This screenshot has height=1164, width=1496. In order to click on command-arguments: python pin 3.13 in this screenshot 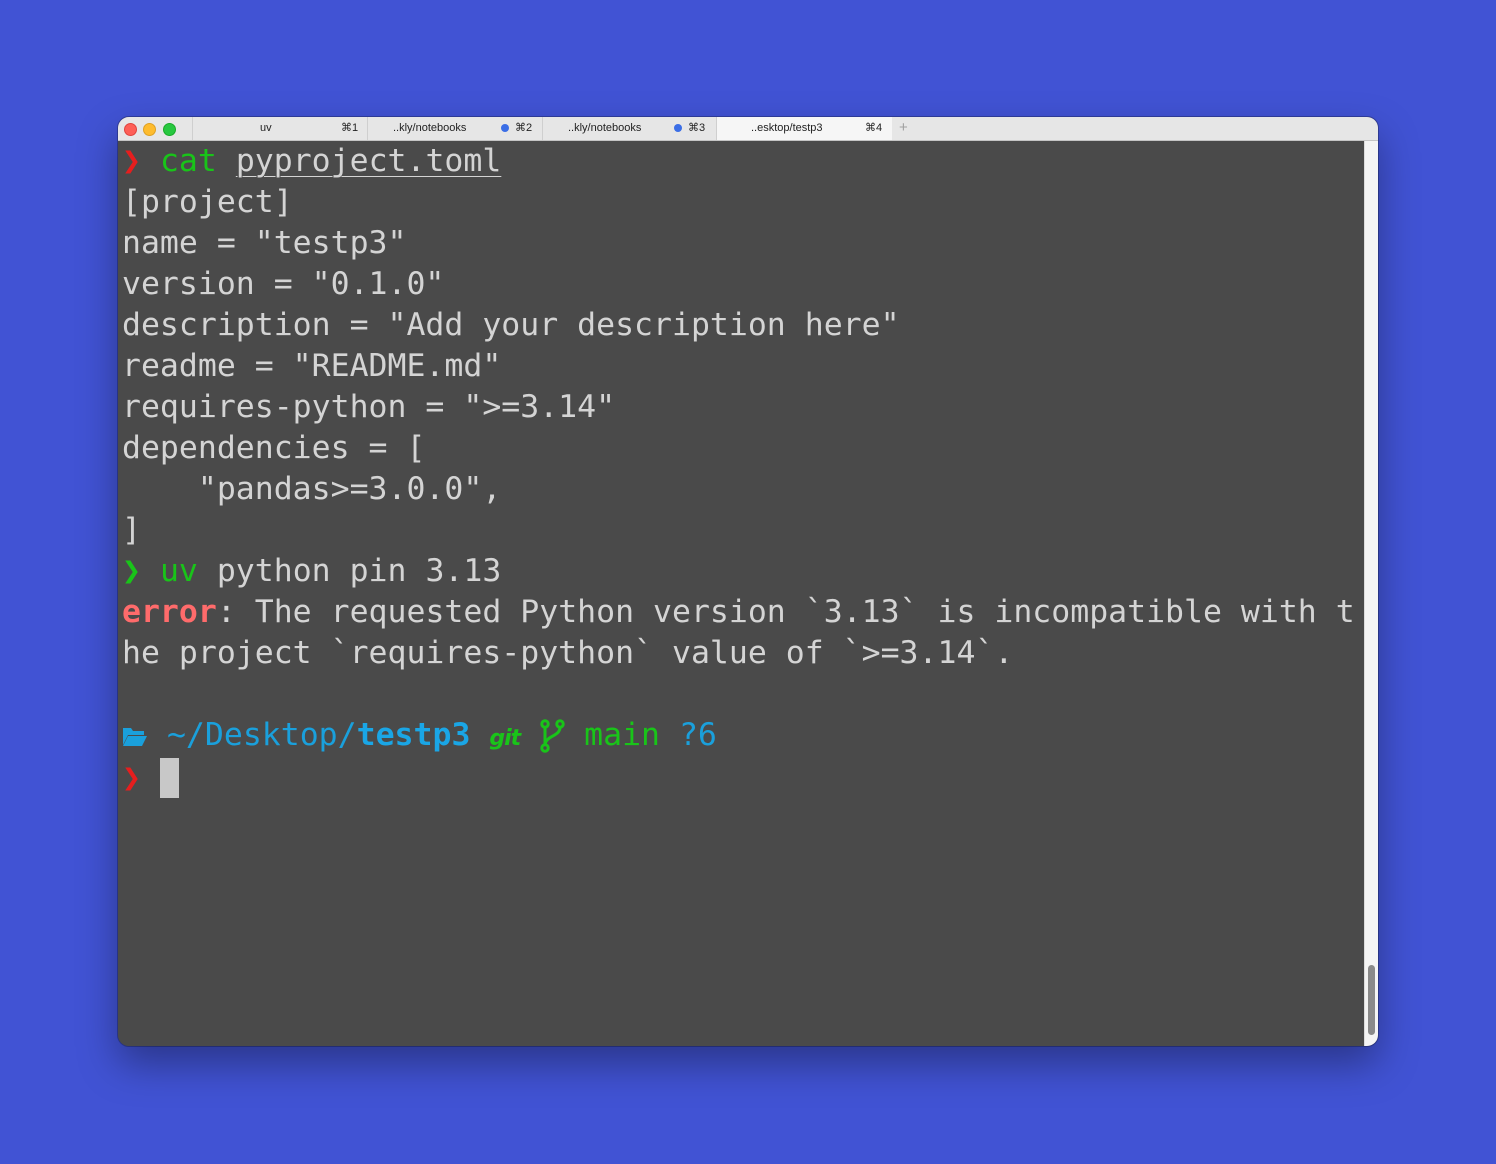, I will do `click(349, 571)`.